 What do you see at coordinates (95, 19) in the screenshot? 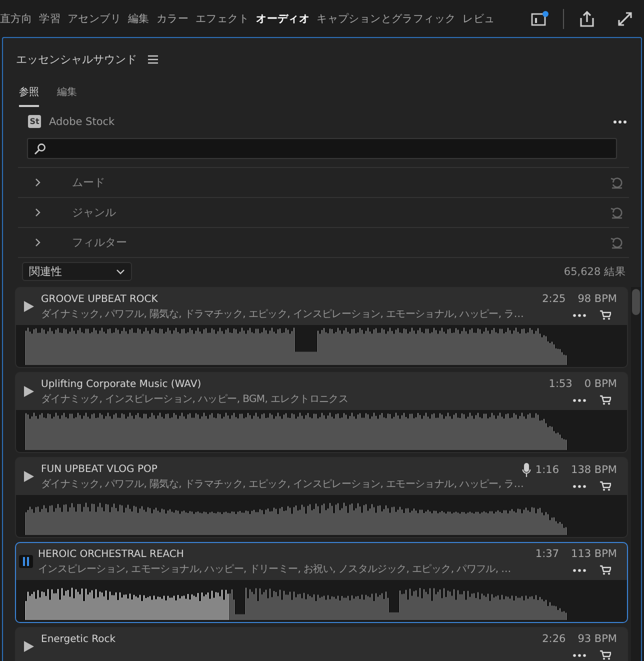
I see `workspace-tab: アセンブリ` at bounding box center [95, 19].